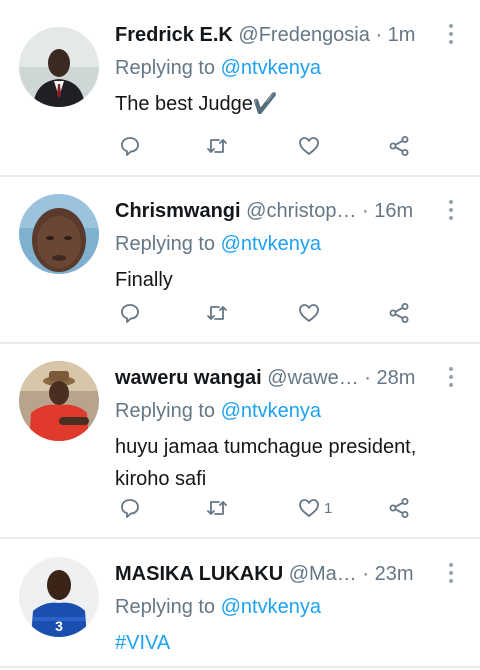 The height and width of the screenshot is (670, 480). I want to click on display-name: waweru wangai, so click(188, 378).